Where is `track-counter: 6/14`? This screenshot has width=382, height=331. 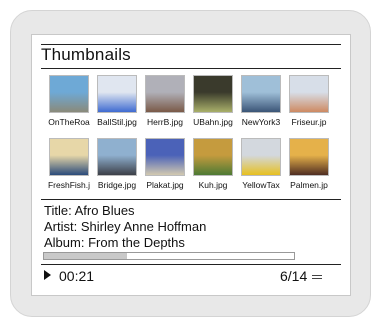
track-counter: 6/14 is located at coordinates (294, 276).